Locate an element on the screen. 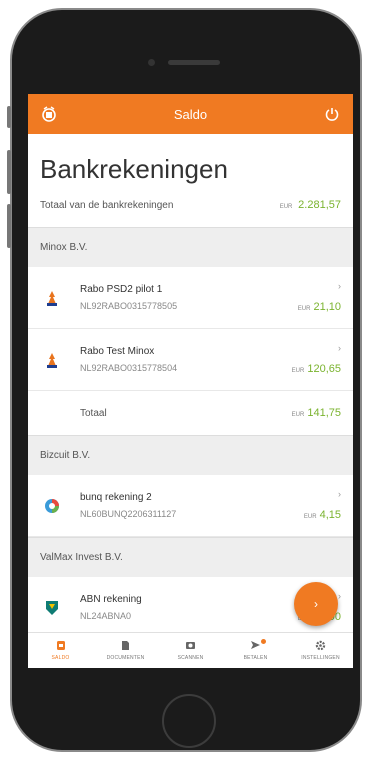 The height and width of the screenshot is (757, 372). account-name: Rabo Test Minox is located at coordinates (117, 351).